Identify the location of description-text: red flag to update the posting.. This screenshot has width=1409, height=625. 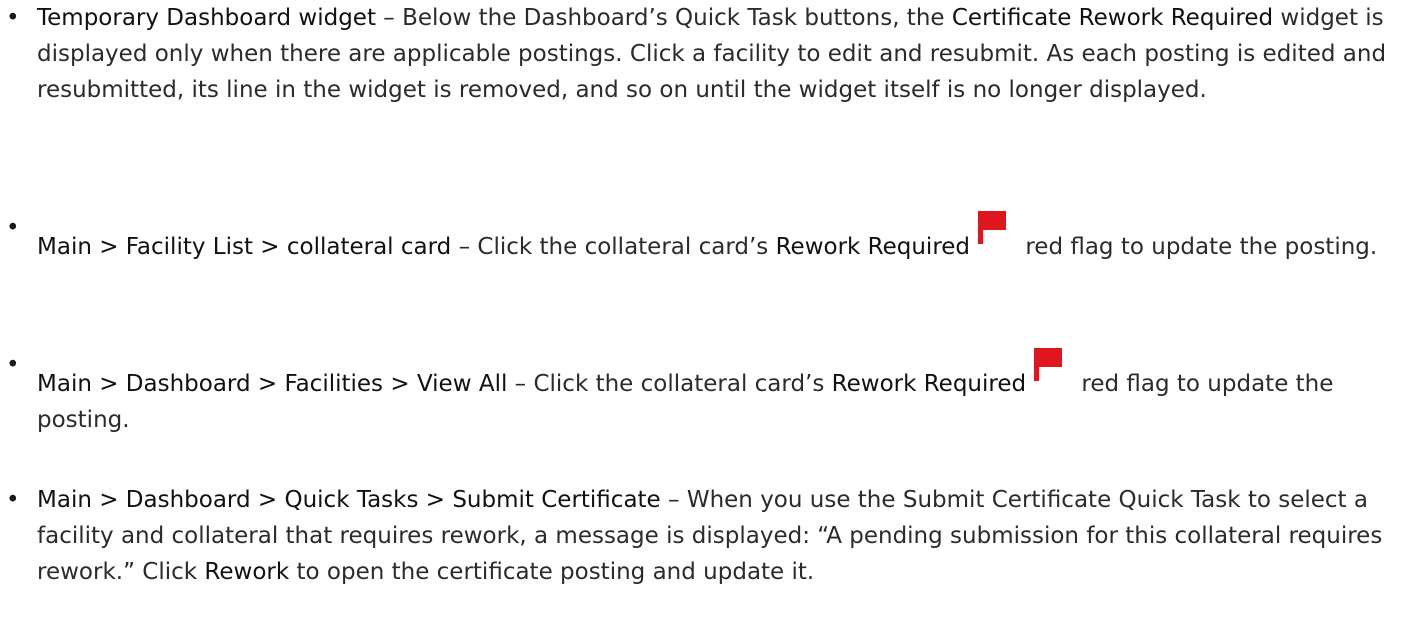
(1198, 247).